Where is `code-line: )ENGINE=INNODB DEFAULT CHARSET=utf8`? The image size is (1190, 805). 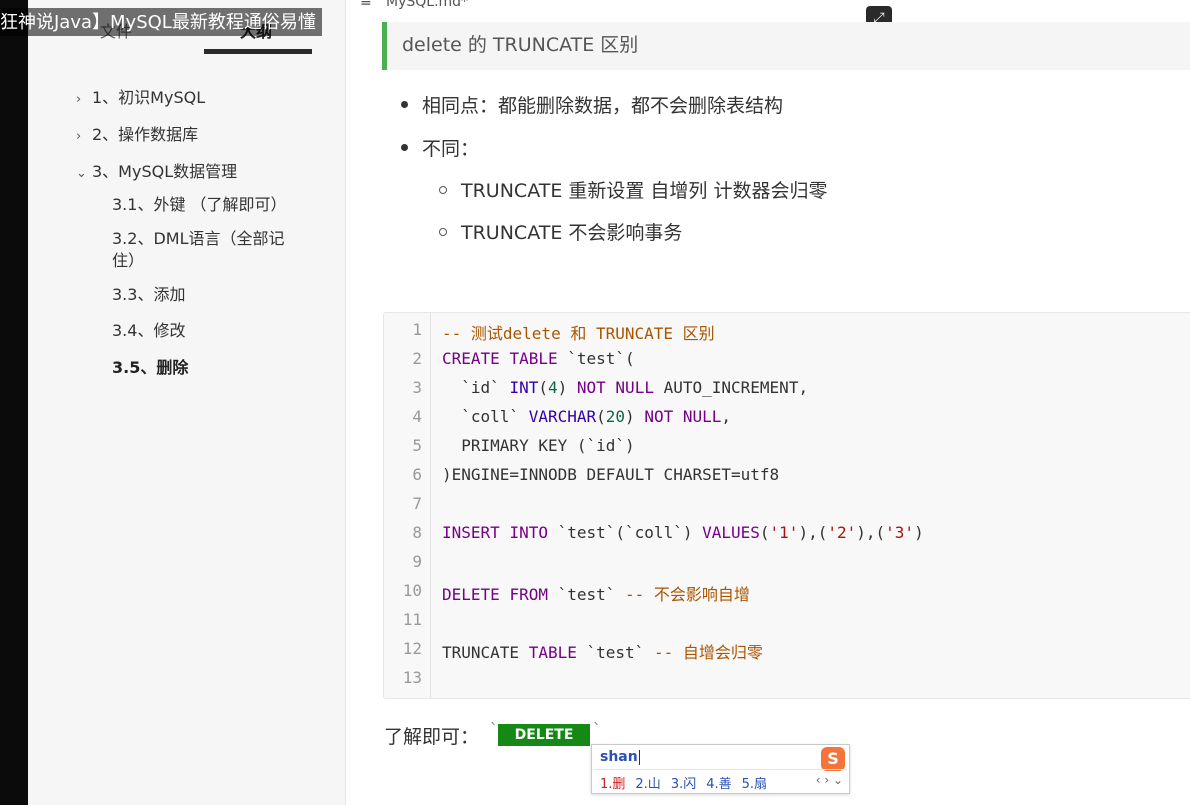
code-line: )ENGINE=INNODB DEFAULT CHARSET=utf8 is located at coordinates (610, 474).